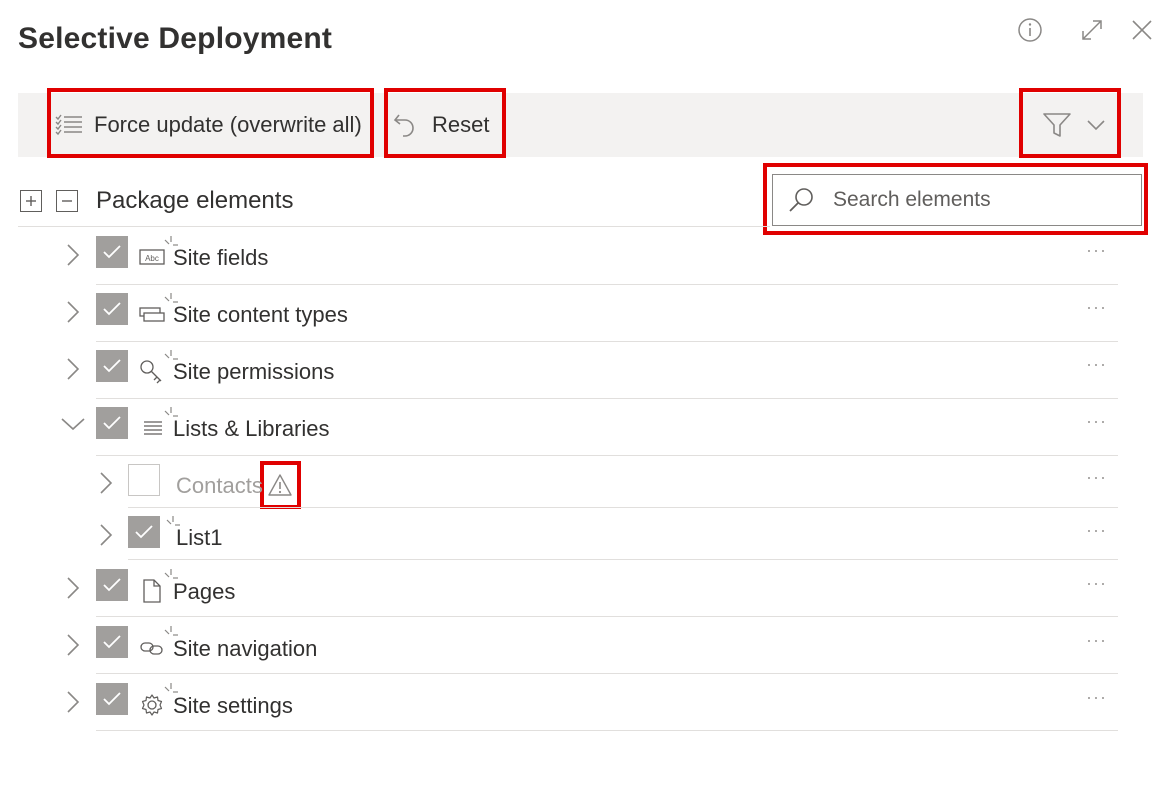 The image size is (1165, 789). What do you see at coordinates (1092, 30) in the screenshot?
I see `expand-icon` at bounding box center [1092, 30].